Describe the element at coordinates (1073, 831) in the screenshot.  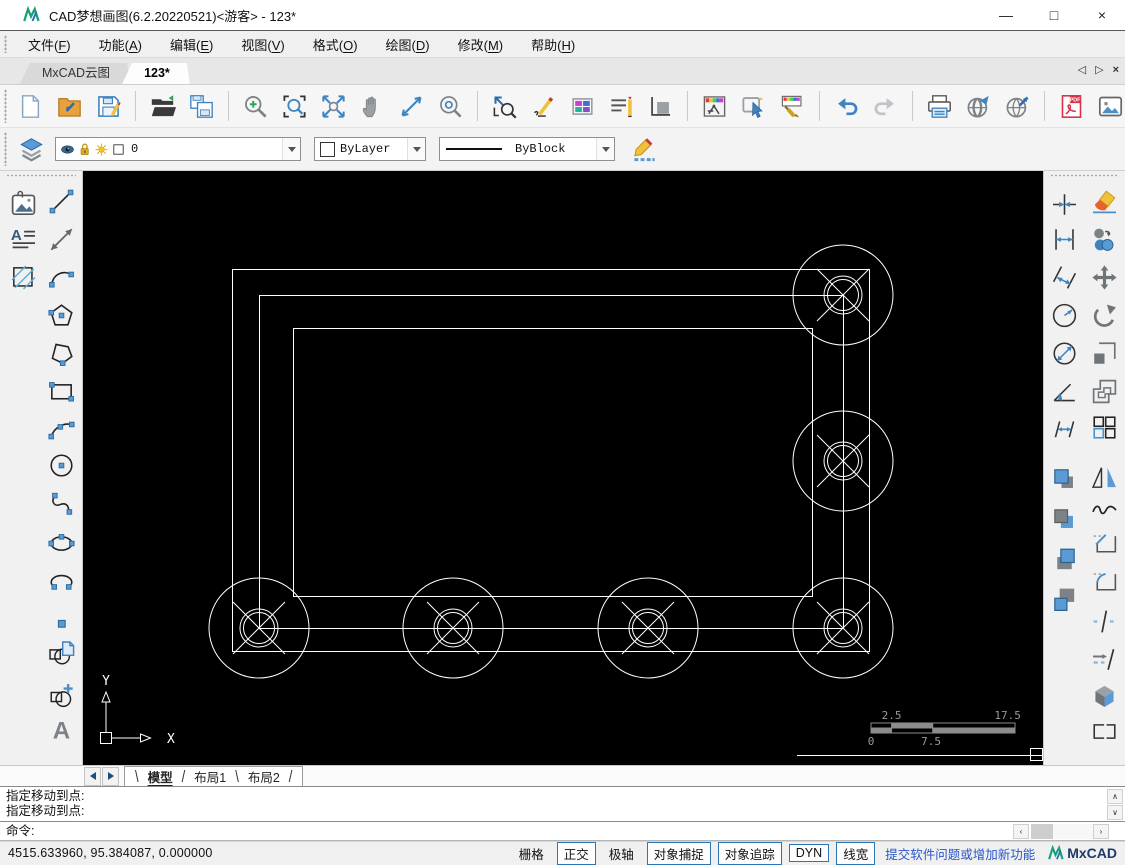
I see `hscroll-track` at that location.